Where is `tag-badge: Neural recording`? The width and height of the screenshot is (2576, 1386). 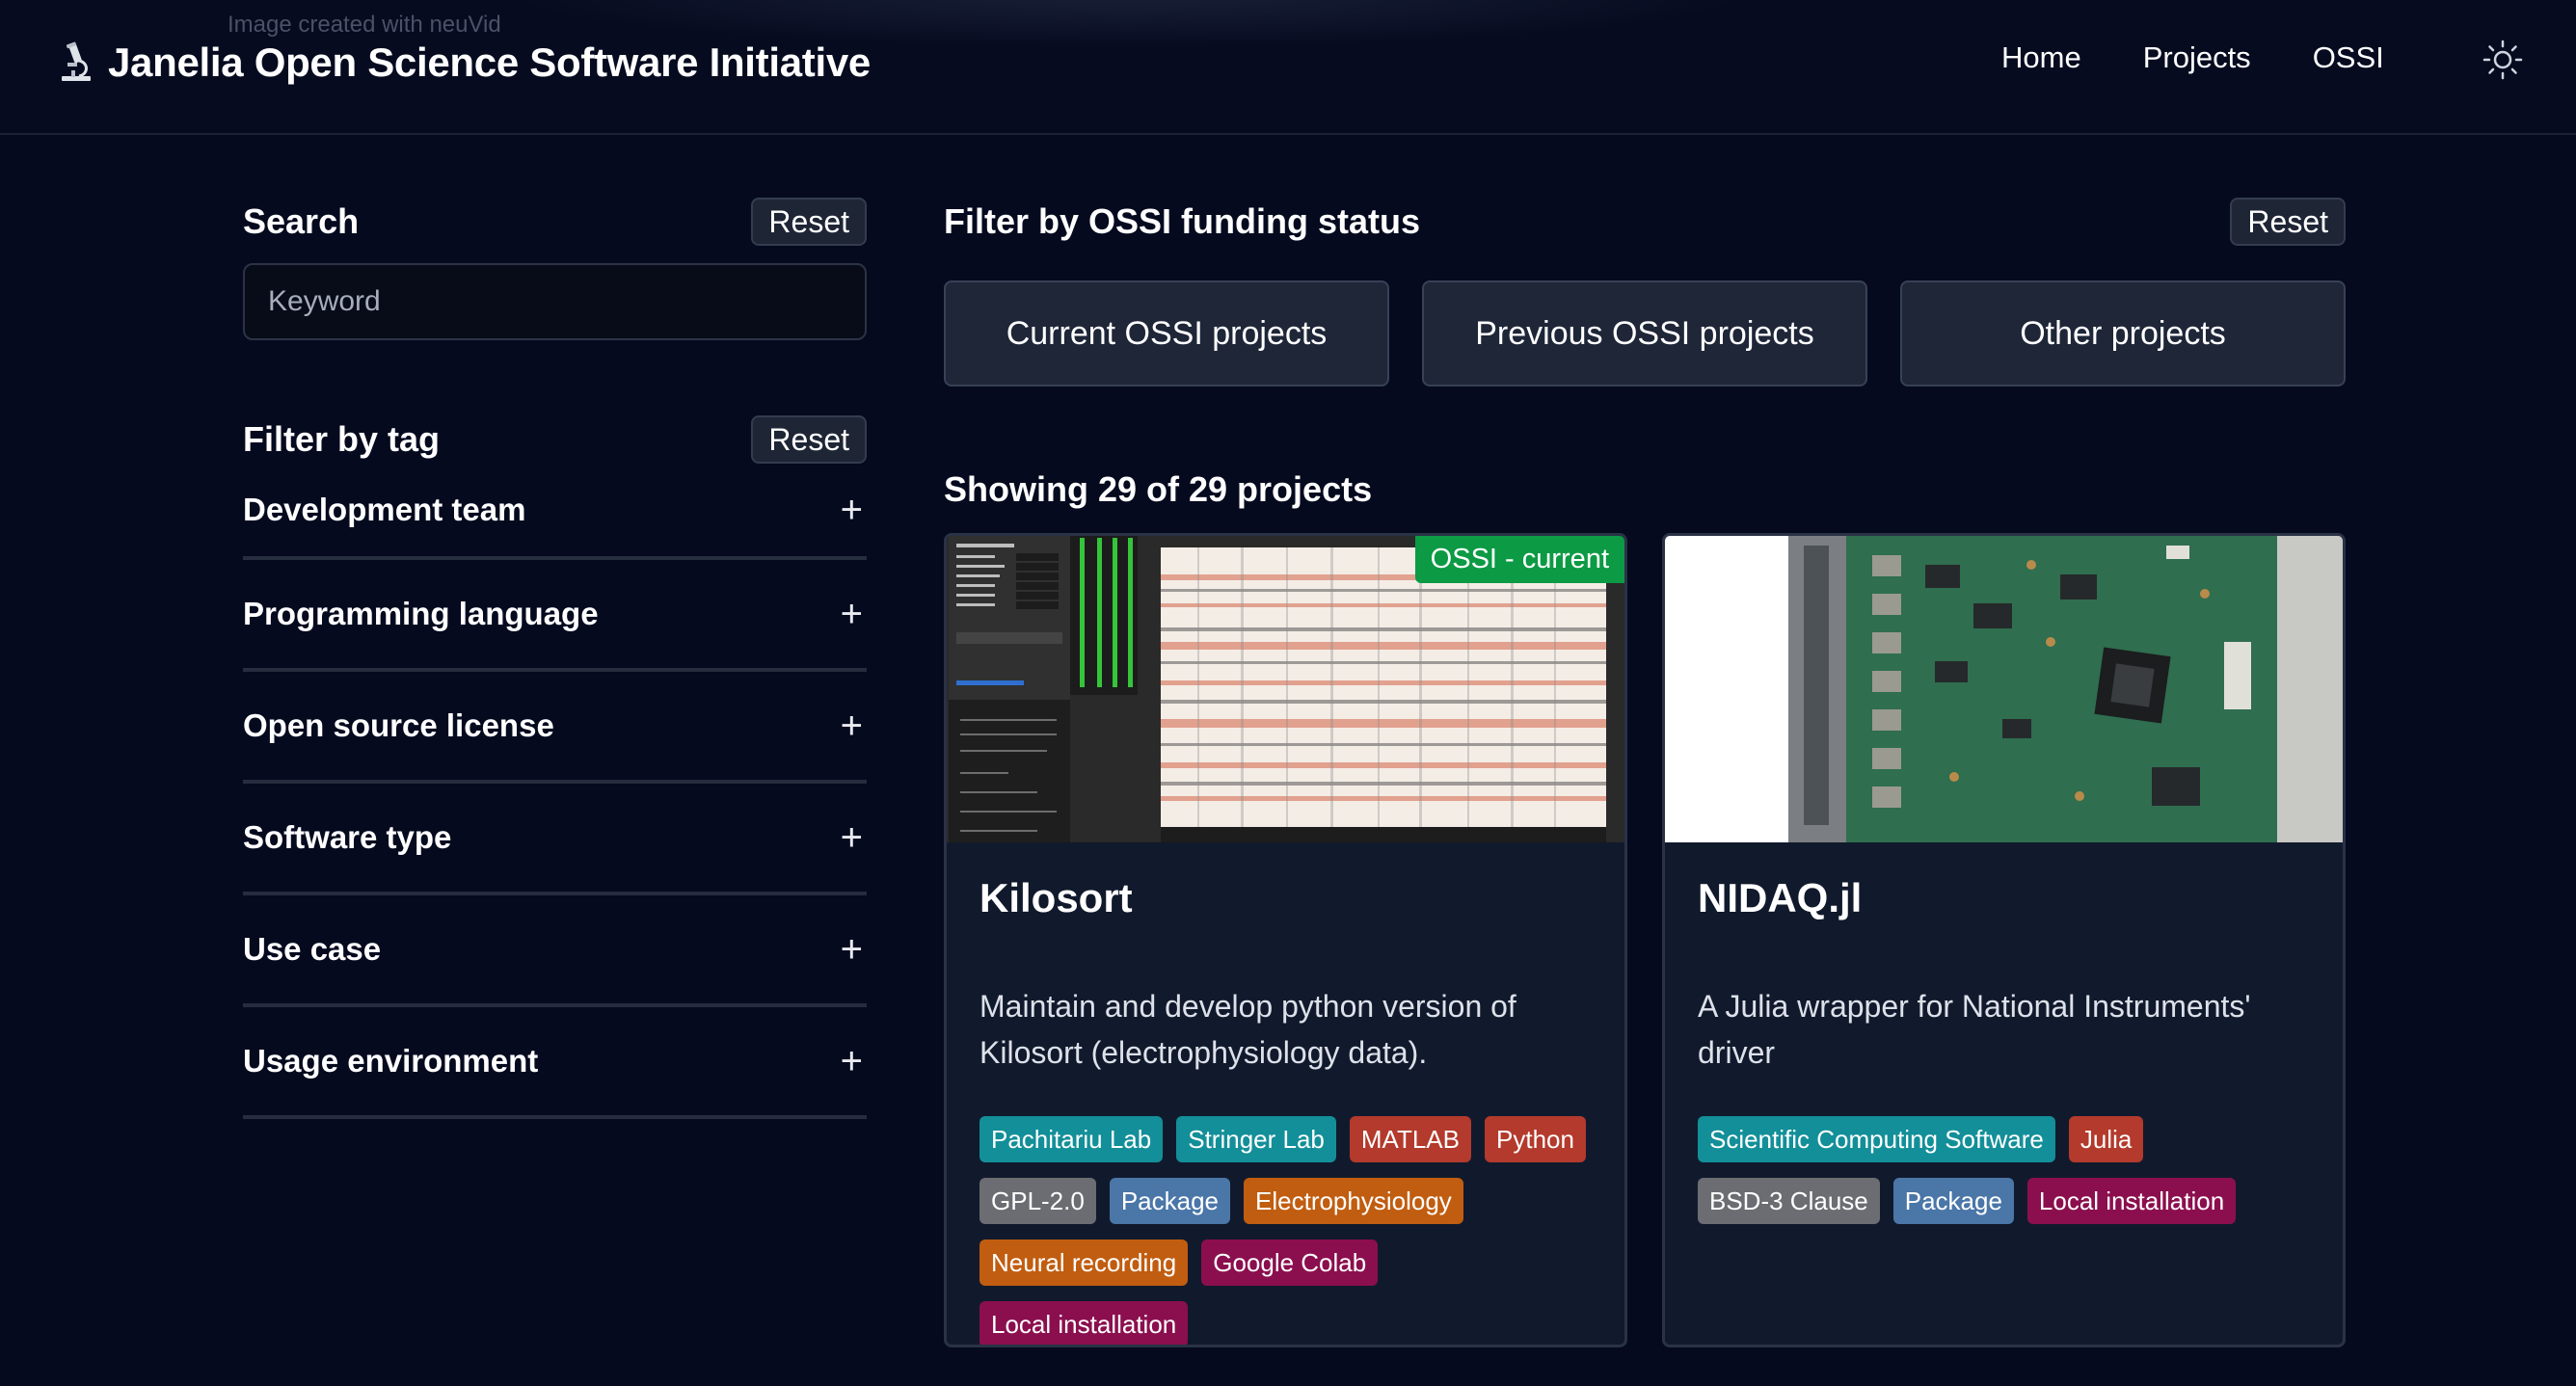 tag-badge: Neural recording is located at coordinates (1084, 1262).